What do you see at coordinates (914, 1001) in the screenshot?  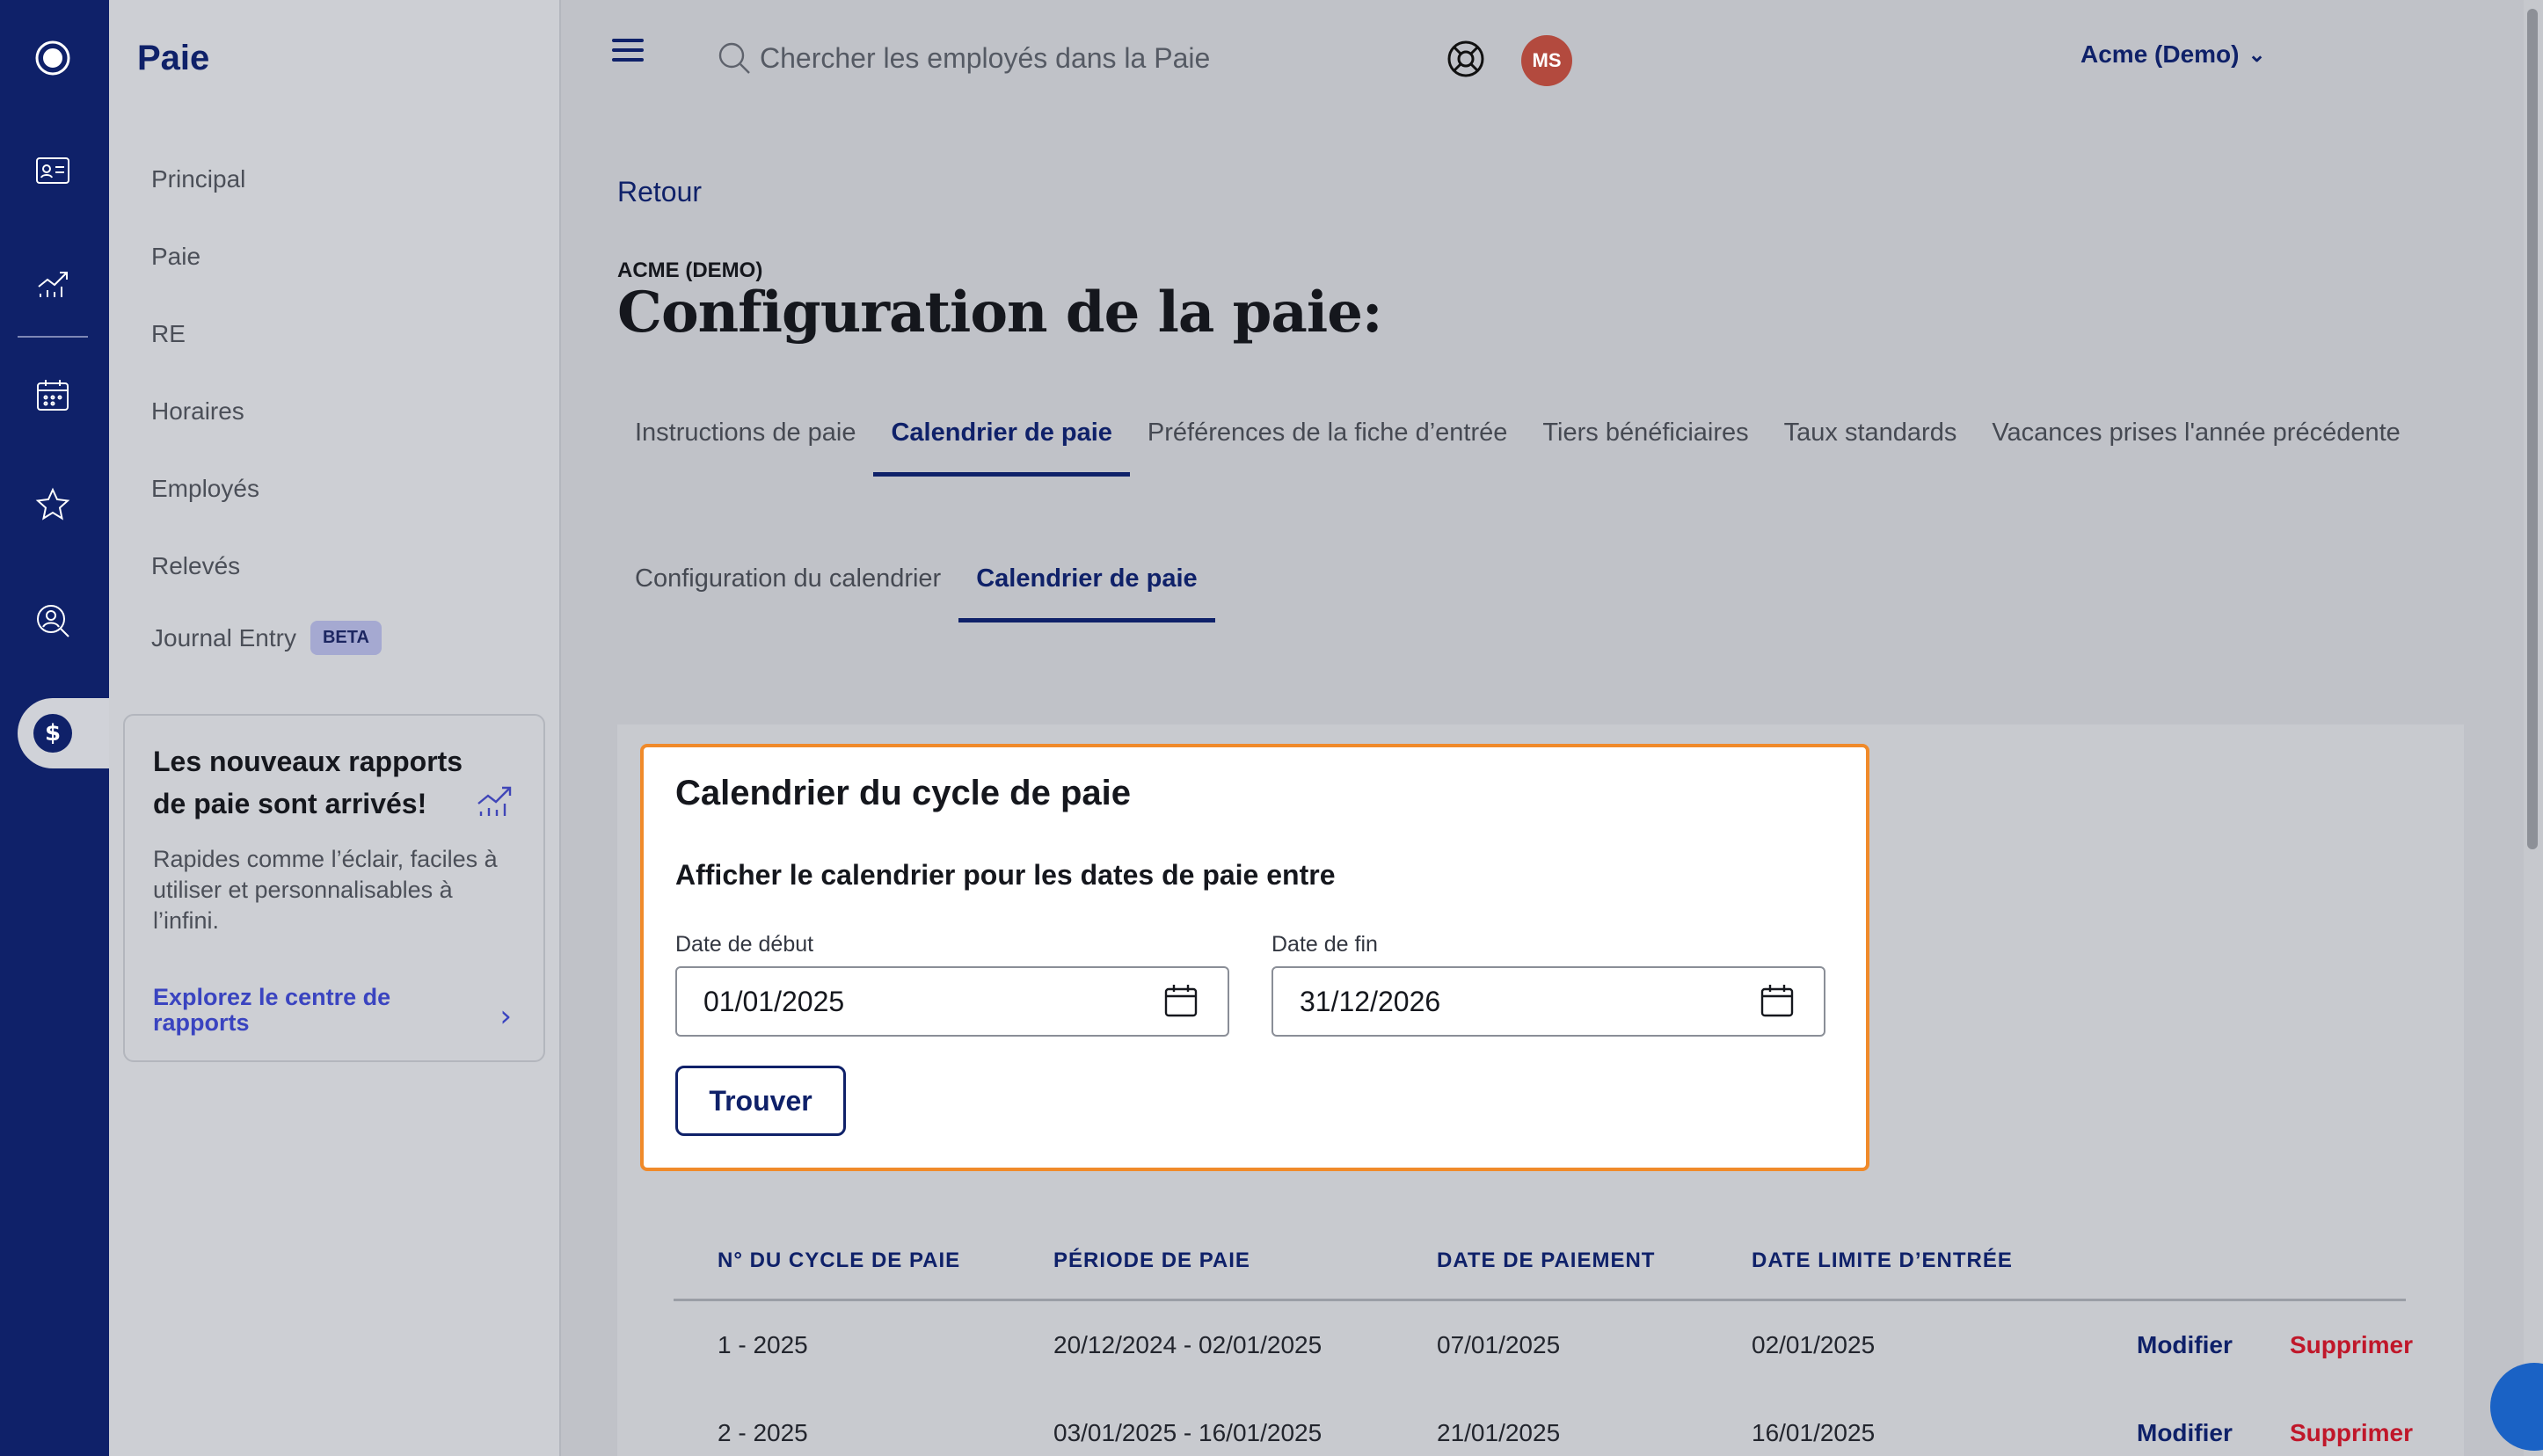 I see `start-date-input` at bounding box center [914, 1001].